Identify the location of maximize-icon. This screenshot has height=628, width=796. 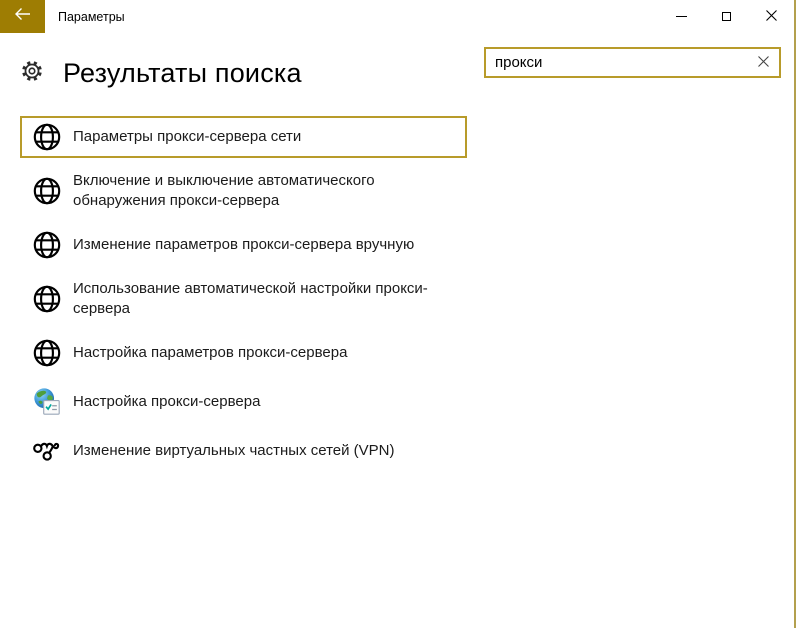
(726, 16).